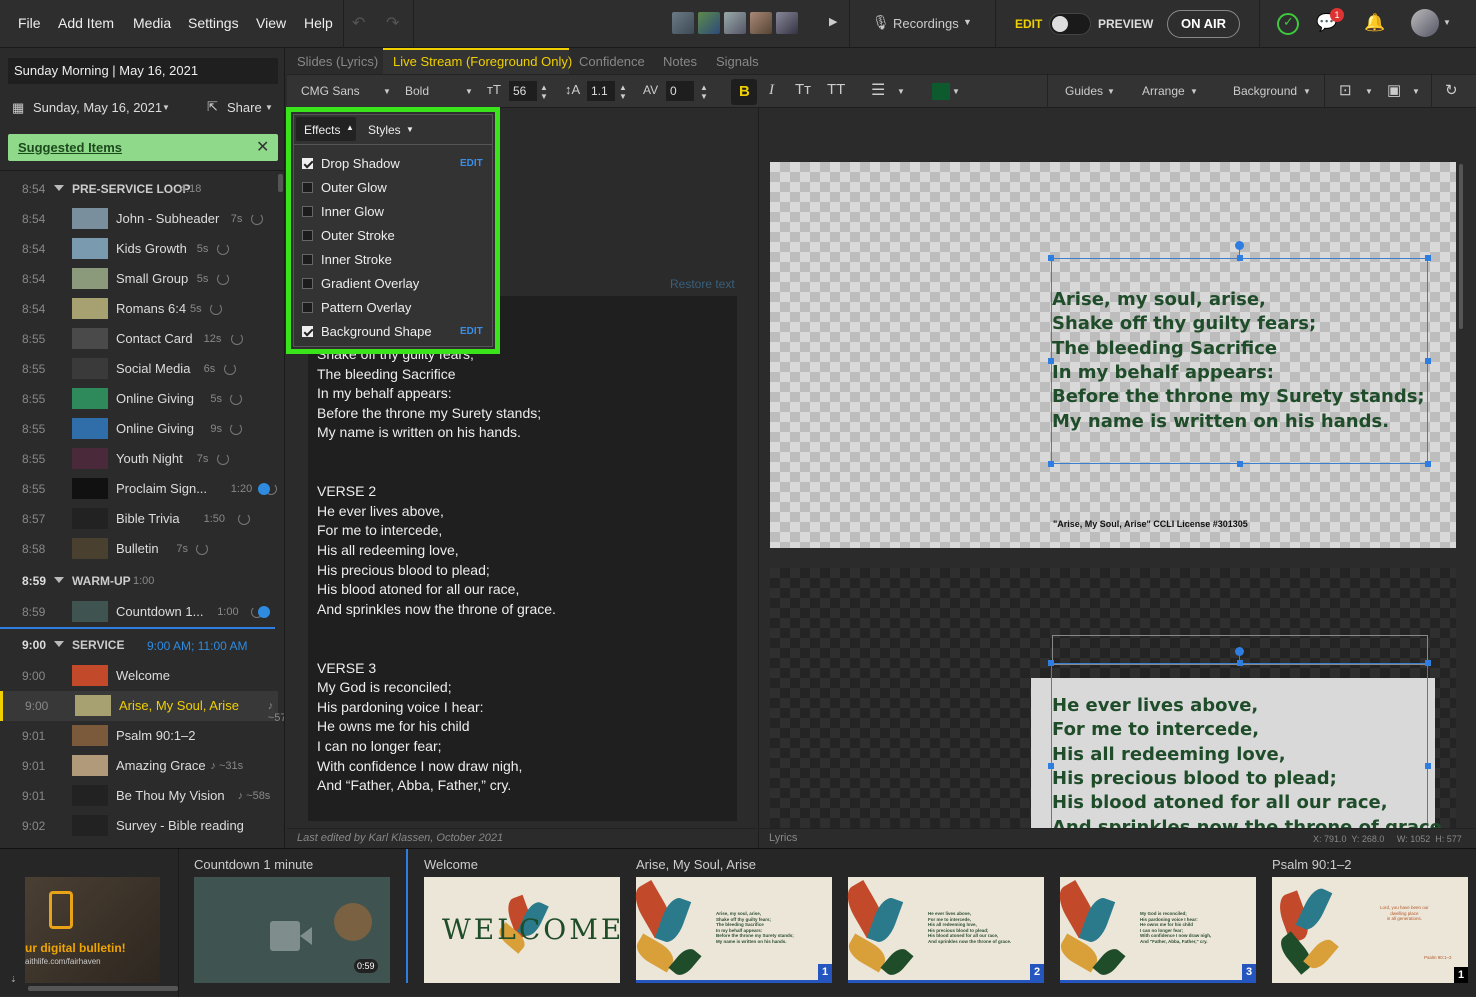 Image resolution: width=1476 pixels, height=997 pixels. I want to click on expand-icon: ⇣, so click(13, 979).